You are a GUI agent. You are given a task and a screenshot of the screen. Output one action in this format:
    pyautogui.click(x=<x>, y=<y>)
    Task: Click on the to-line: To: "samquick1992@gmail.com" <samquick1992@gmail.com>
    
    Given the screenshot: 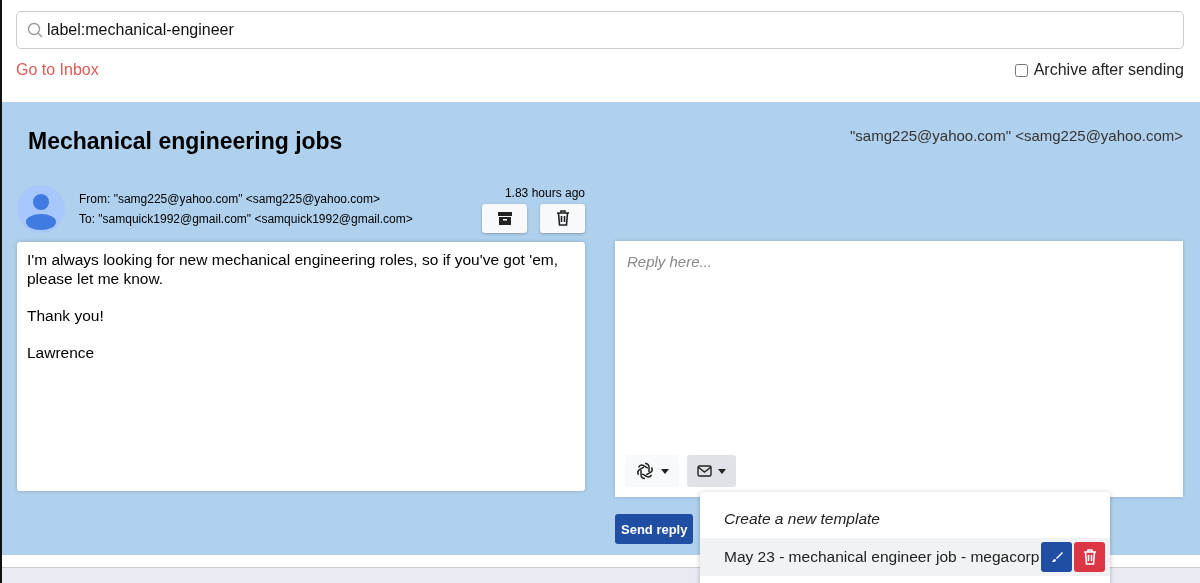 What is the action you would take?
    pyautogui.click(x=246, y=219)
    